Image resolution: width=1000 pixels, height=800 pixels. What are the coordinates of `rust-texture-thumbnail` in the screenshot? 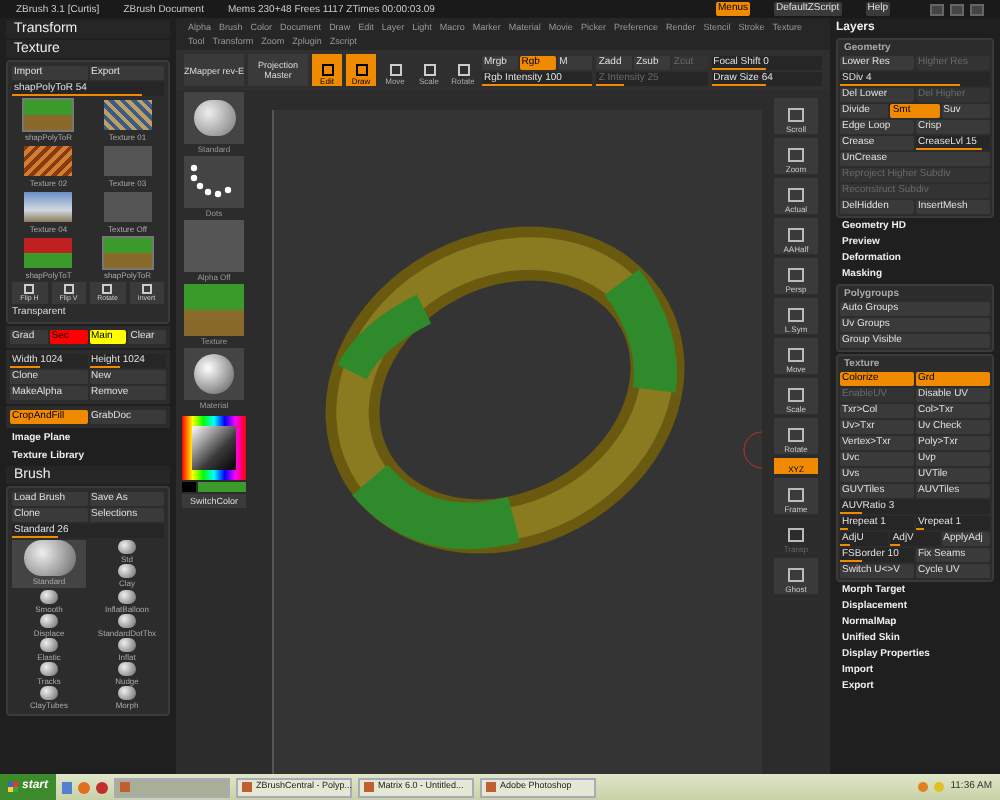 It's located at (48, 161).